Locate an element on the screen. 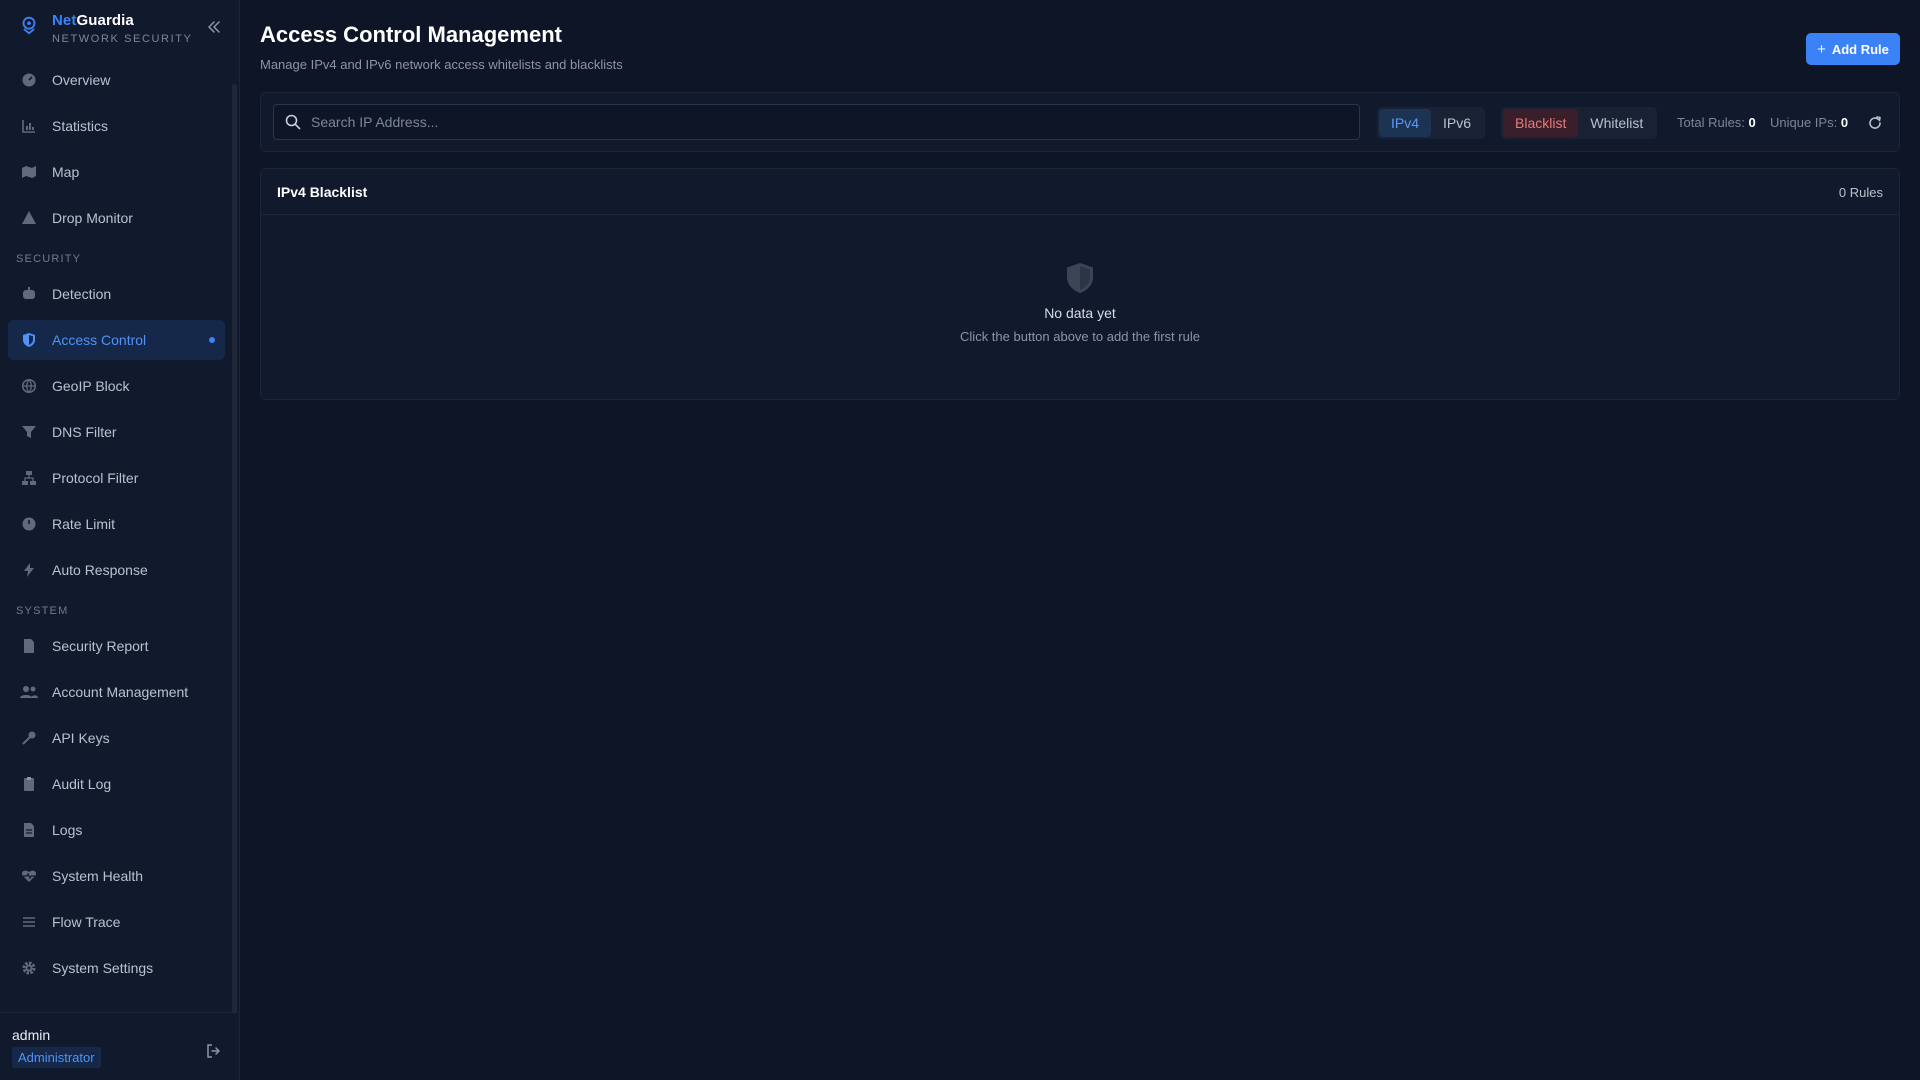 The image size is (1920, 1080). collapse-sidebar-button is located at coordinates (214, 27).